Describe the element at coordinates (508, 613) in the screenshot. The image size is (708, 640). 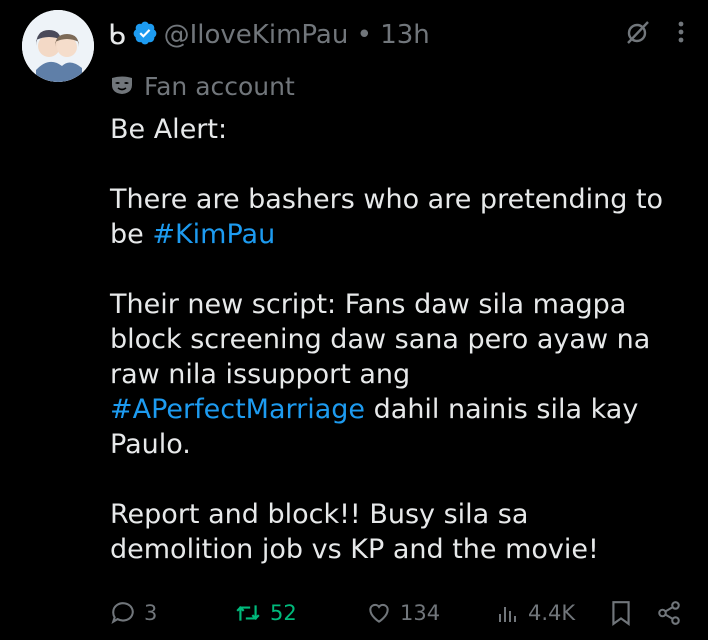
I see `views-icon` at that location.